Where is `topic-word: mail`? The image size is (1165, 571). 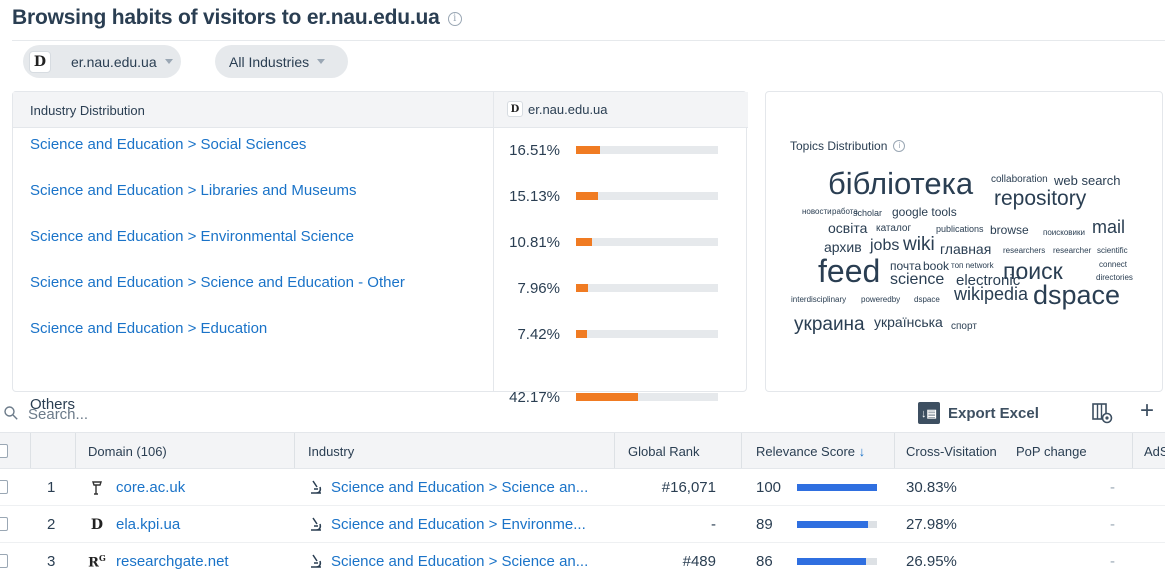
topic-word: mail is located at coordinates (1109, 227).